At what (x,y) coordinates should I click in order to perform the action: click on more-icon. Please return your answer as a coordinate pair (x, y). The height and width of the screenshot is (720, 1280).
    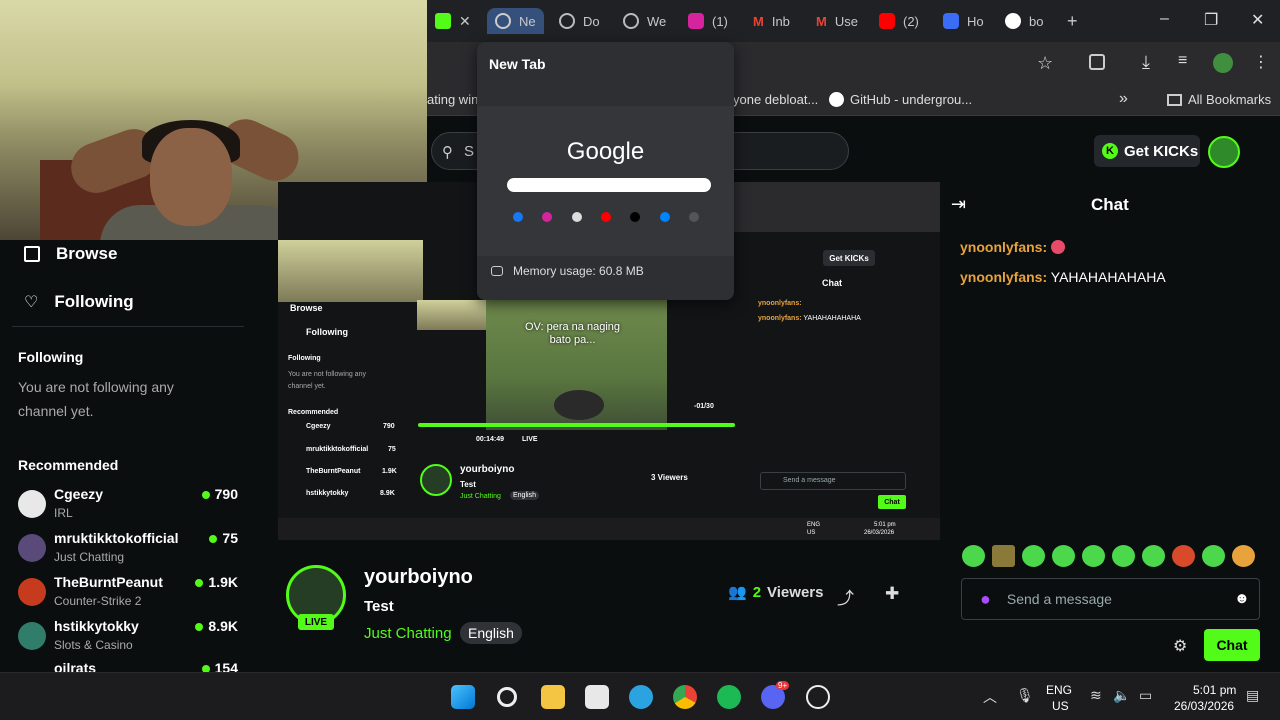
    Looking at the image, I should click on (693, 217).